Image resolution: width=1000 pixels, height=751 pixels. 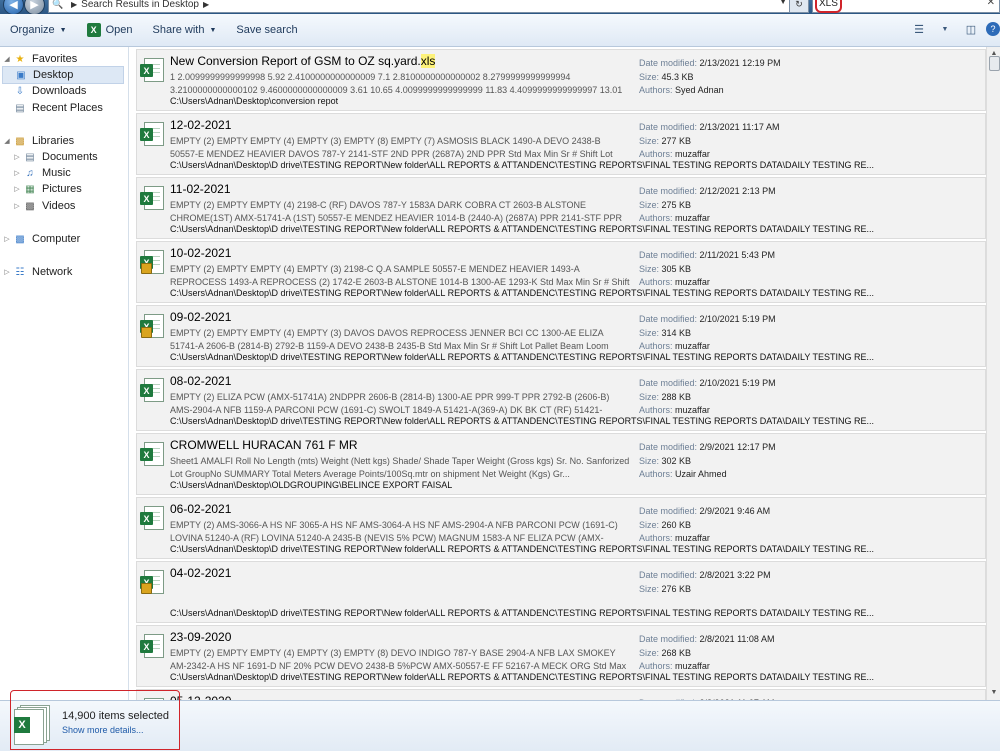 What do you see at coordinates (54, 157) in the screenshot?
I see `nav-documents: ▷ ▤ Documents` at bounding box center [54, 157].